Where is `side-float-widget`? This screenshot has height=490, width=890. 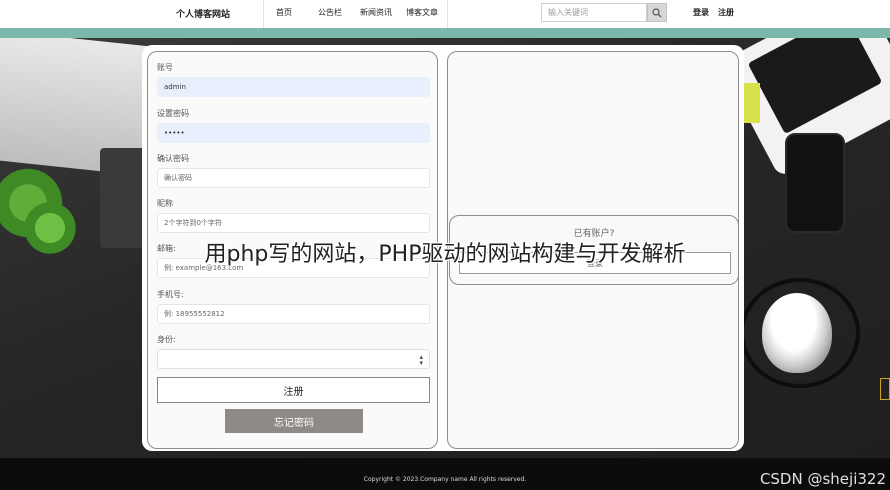 side-float-widget is located at coordinates (885, 389).